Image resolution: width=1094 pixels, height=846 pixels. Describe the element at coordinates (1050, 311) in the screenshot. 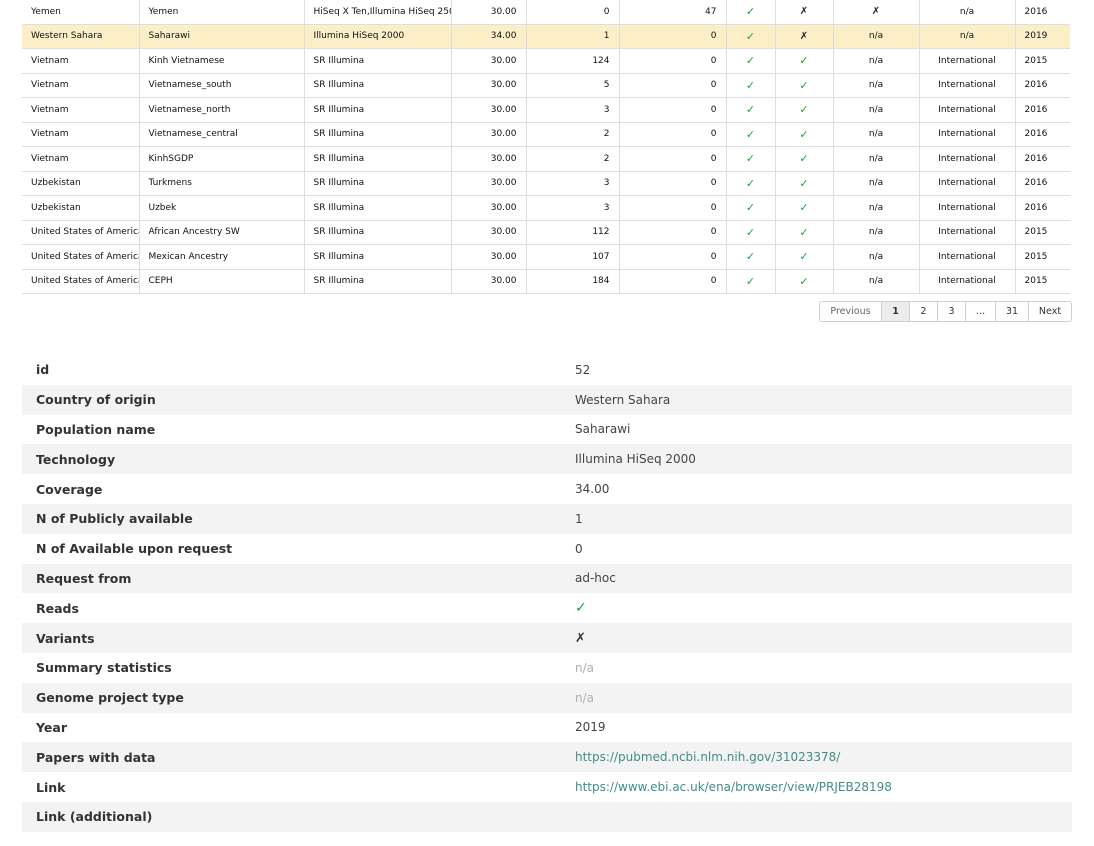

I see `next-page-button: Next` at that location.